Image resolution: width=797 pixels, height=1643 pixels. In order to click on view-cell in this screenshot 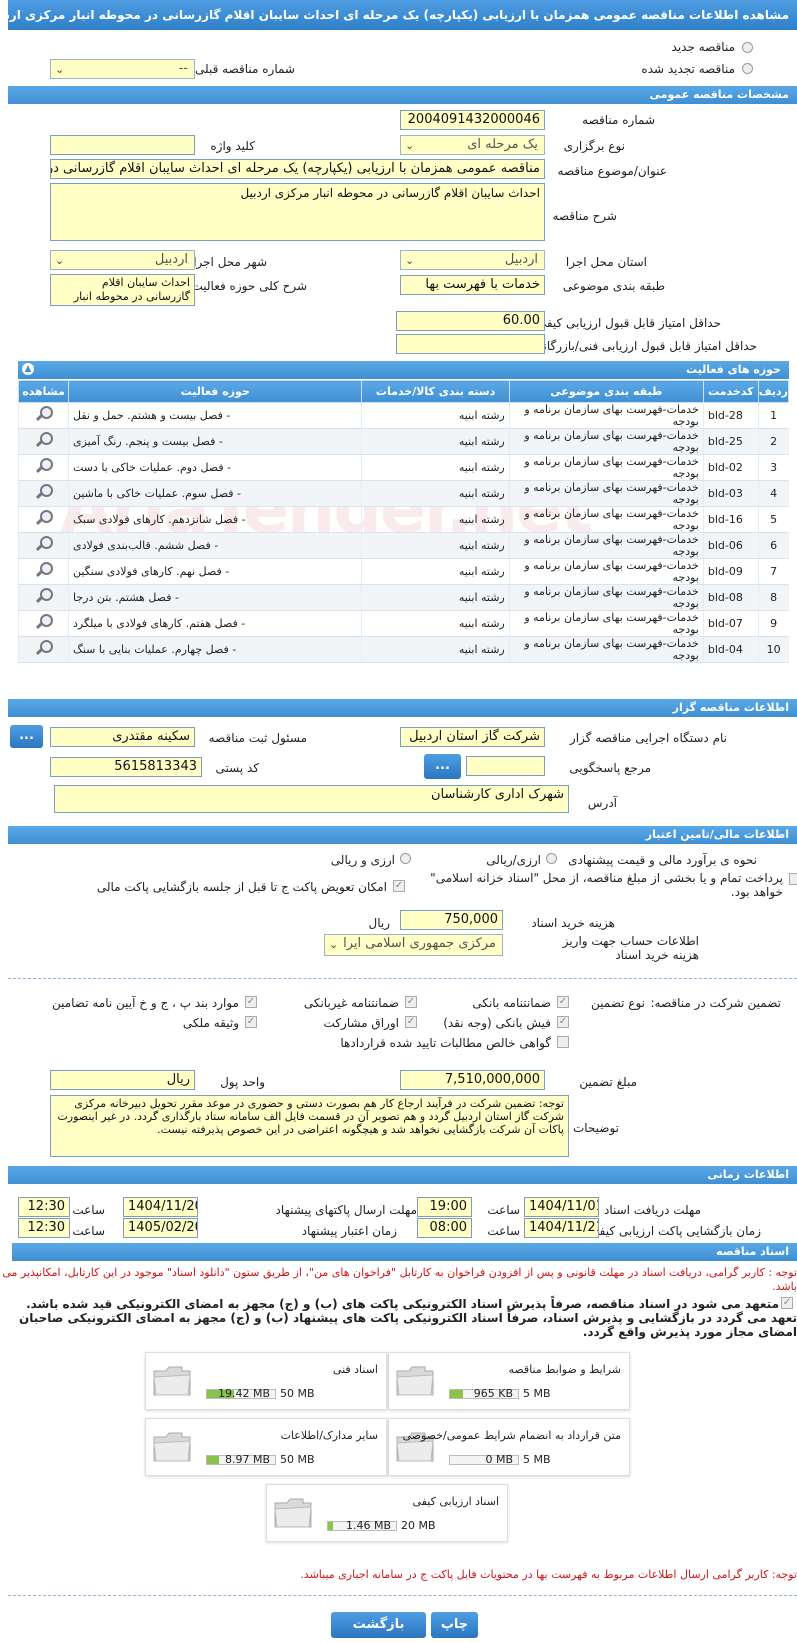, I will do `click(43, 545)`.